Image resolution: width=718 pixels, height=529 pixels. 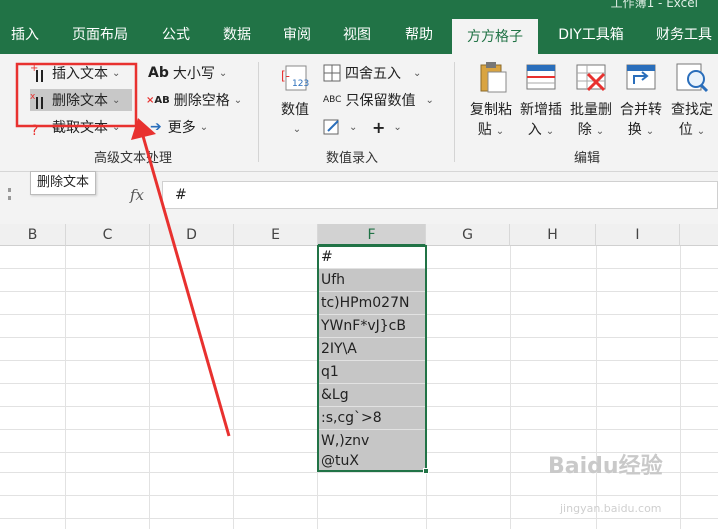 What do you see at coordinates (611, 508) in the screenshot?
I see `watermark-url: jingyan.baidu.com` at bounding box center [611, 508].